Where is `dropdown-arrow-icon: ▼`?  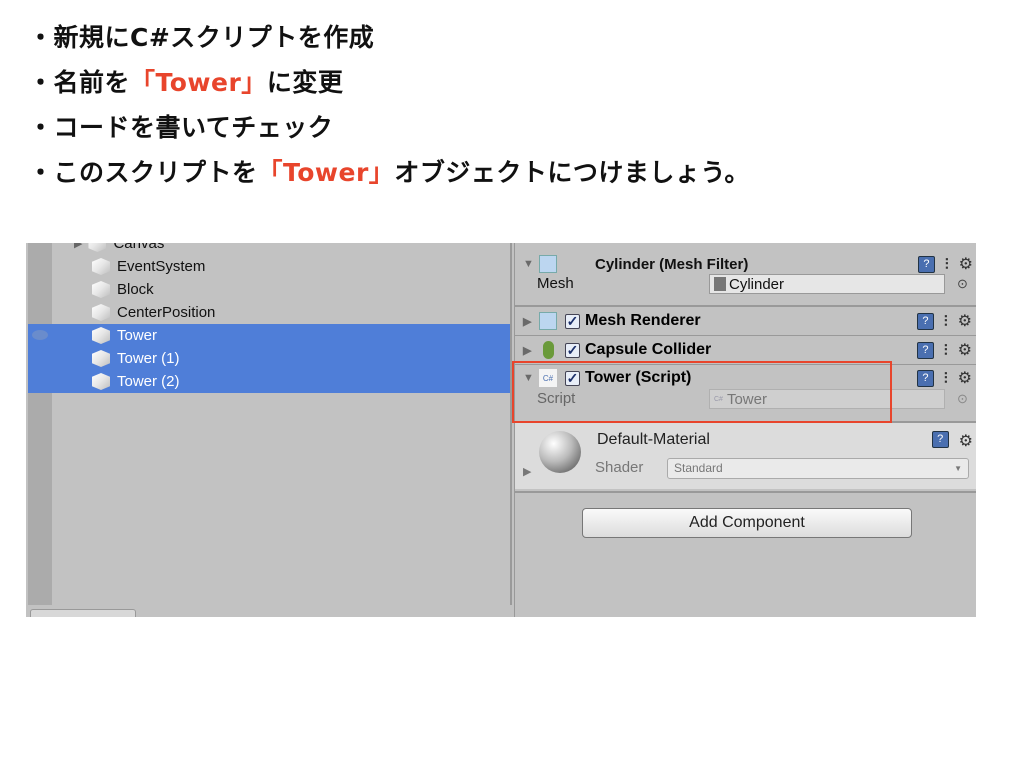 dropdown-arrow-icon: ▼ is located at coordinates (958, 468).